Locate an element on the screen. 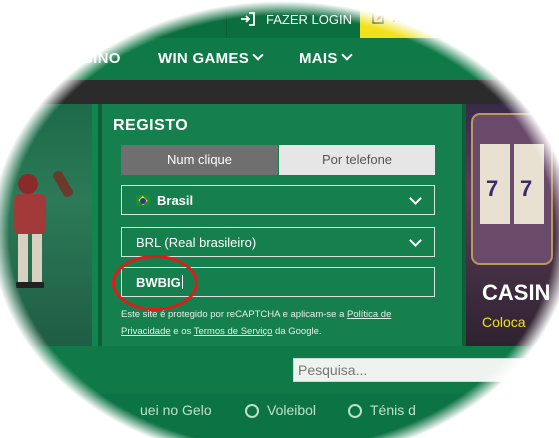 The width and height of the screenshot is (559, 438). top-bar: FAZER LOGIN REGISTAR is located at coordinates (279, 19).